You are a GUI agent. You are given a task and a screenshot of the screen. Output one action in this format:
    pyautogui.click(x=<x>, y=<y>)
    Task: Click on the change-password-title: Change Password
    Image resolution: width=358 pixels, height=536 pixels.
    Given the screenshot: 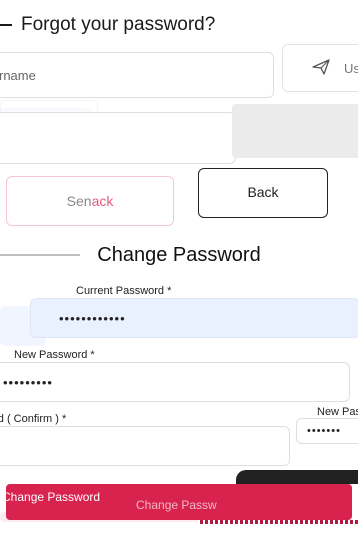 What is the action you would take?
    pyautogui.click(x=179, y=255)
    